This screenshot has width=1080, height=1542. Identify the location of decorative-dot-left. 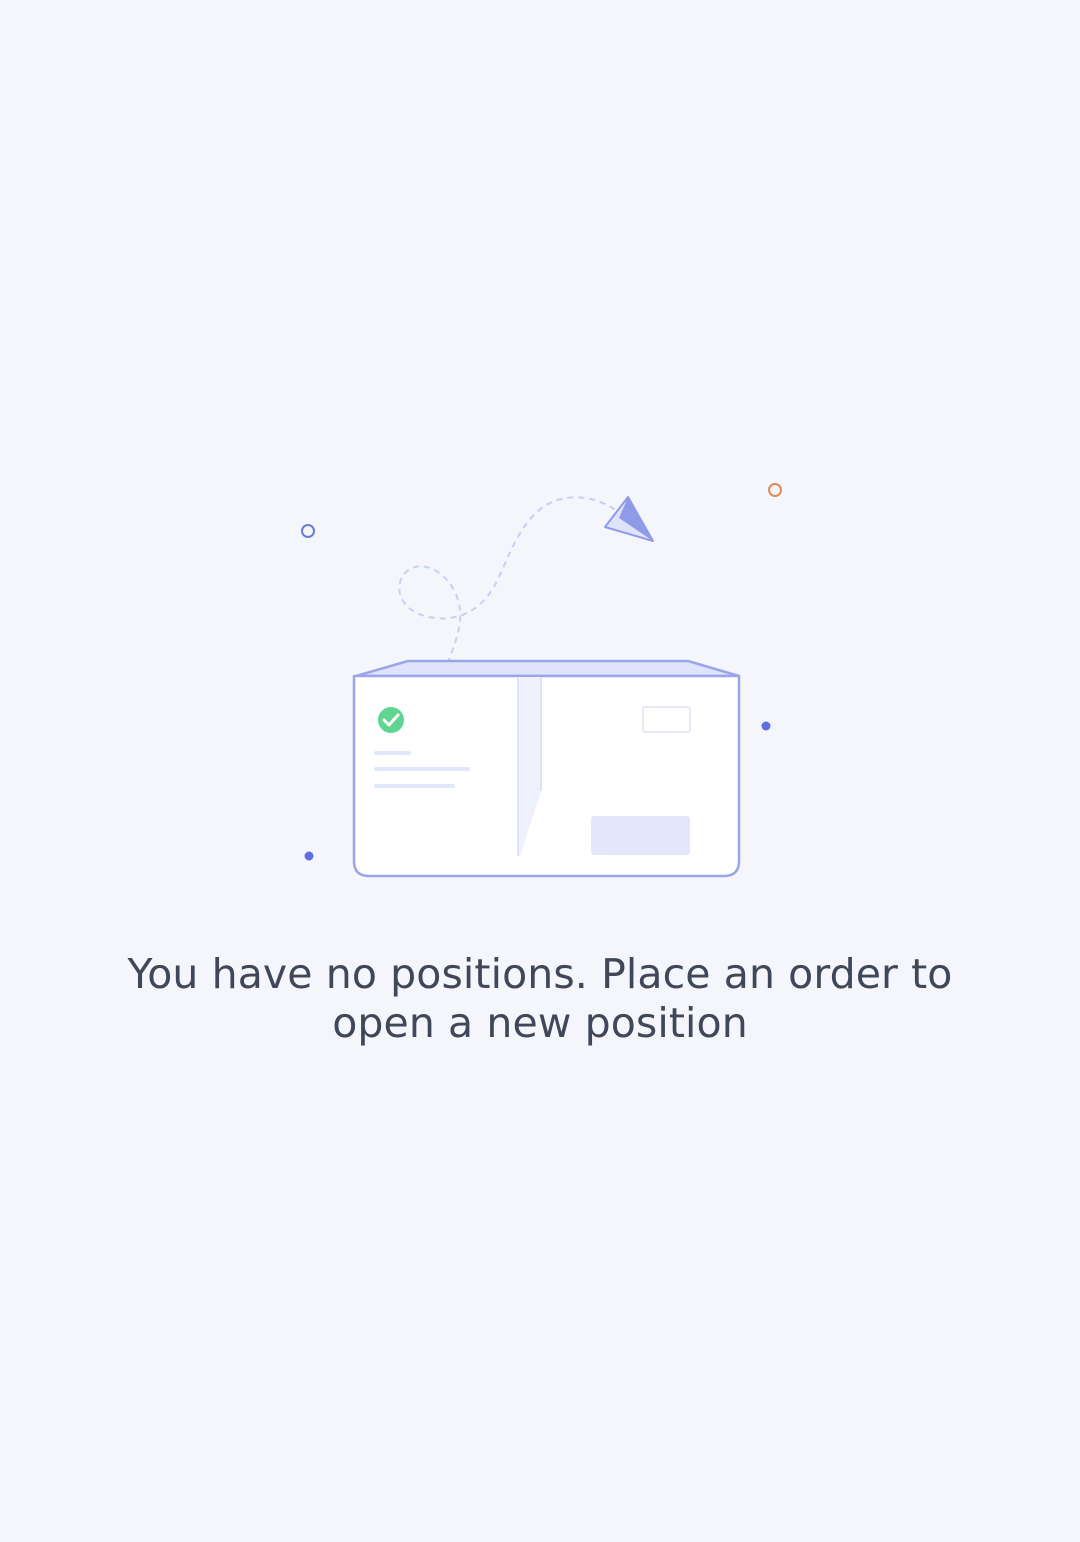
(309, 856).